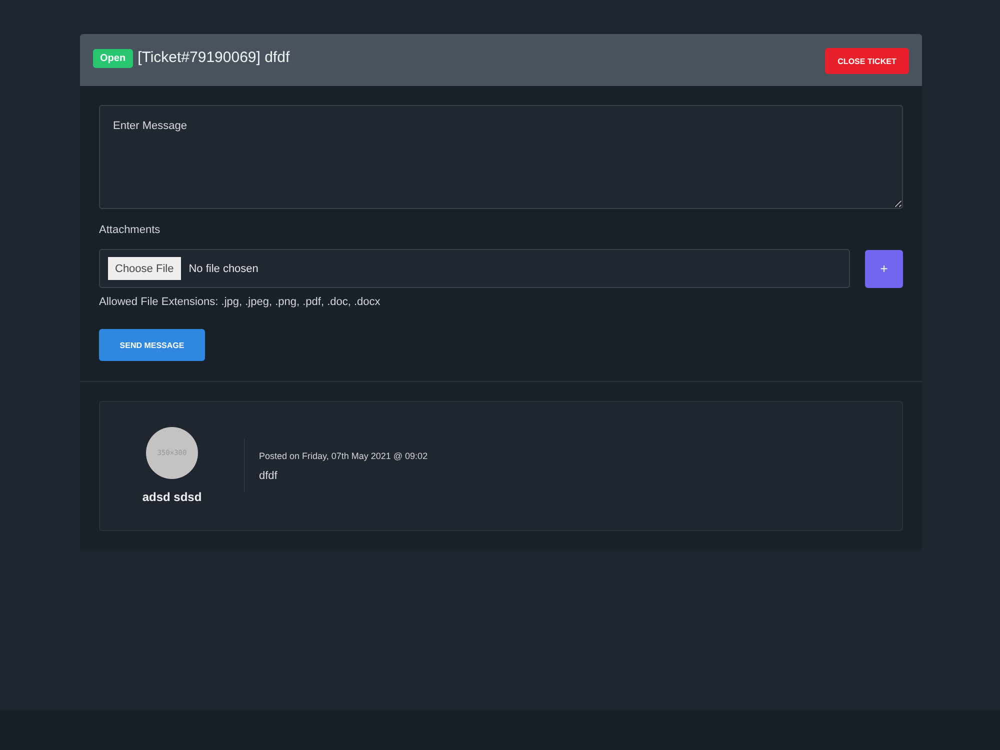  I want to click on ticket-title: [Ticket#79190069] dfdf, so click(214, 57).